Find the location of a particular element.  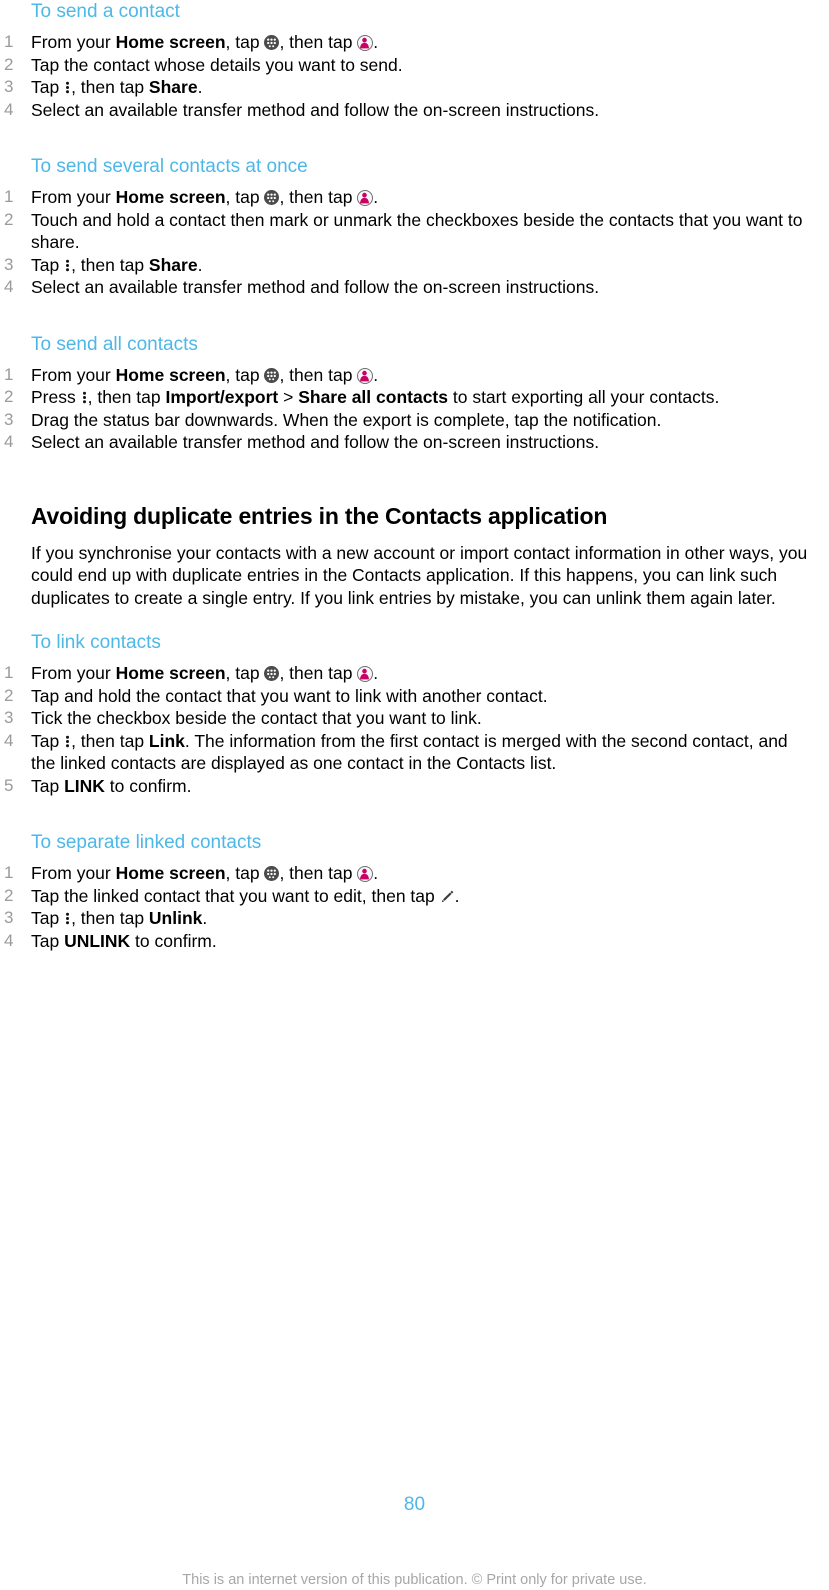

pencil-edit-icon is located at coordinates (447, 896).